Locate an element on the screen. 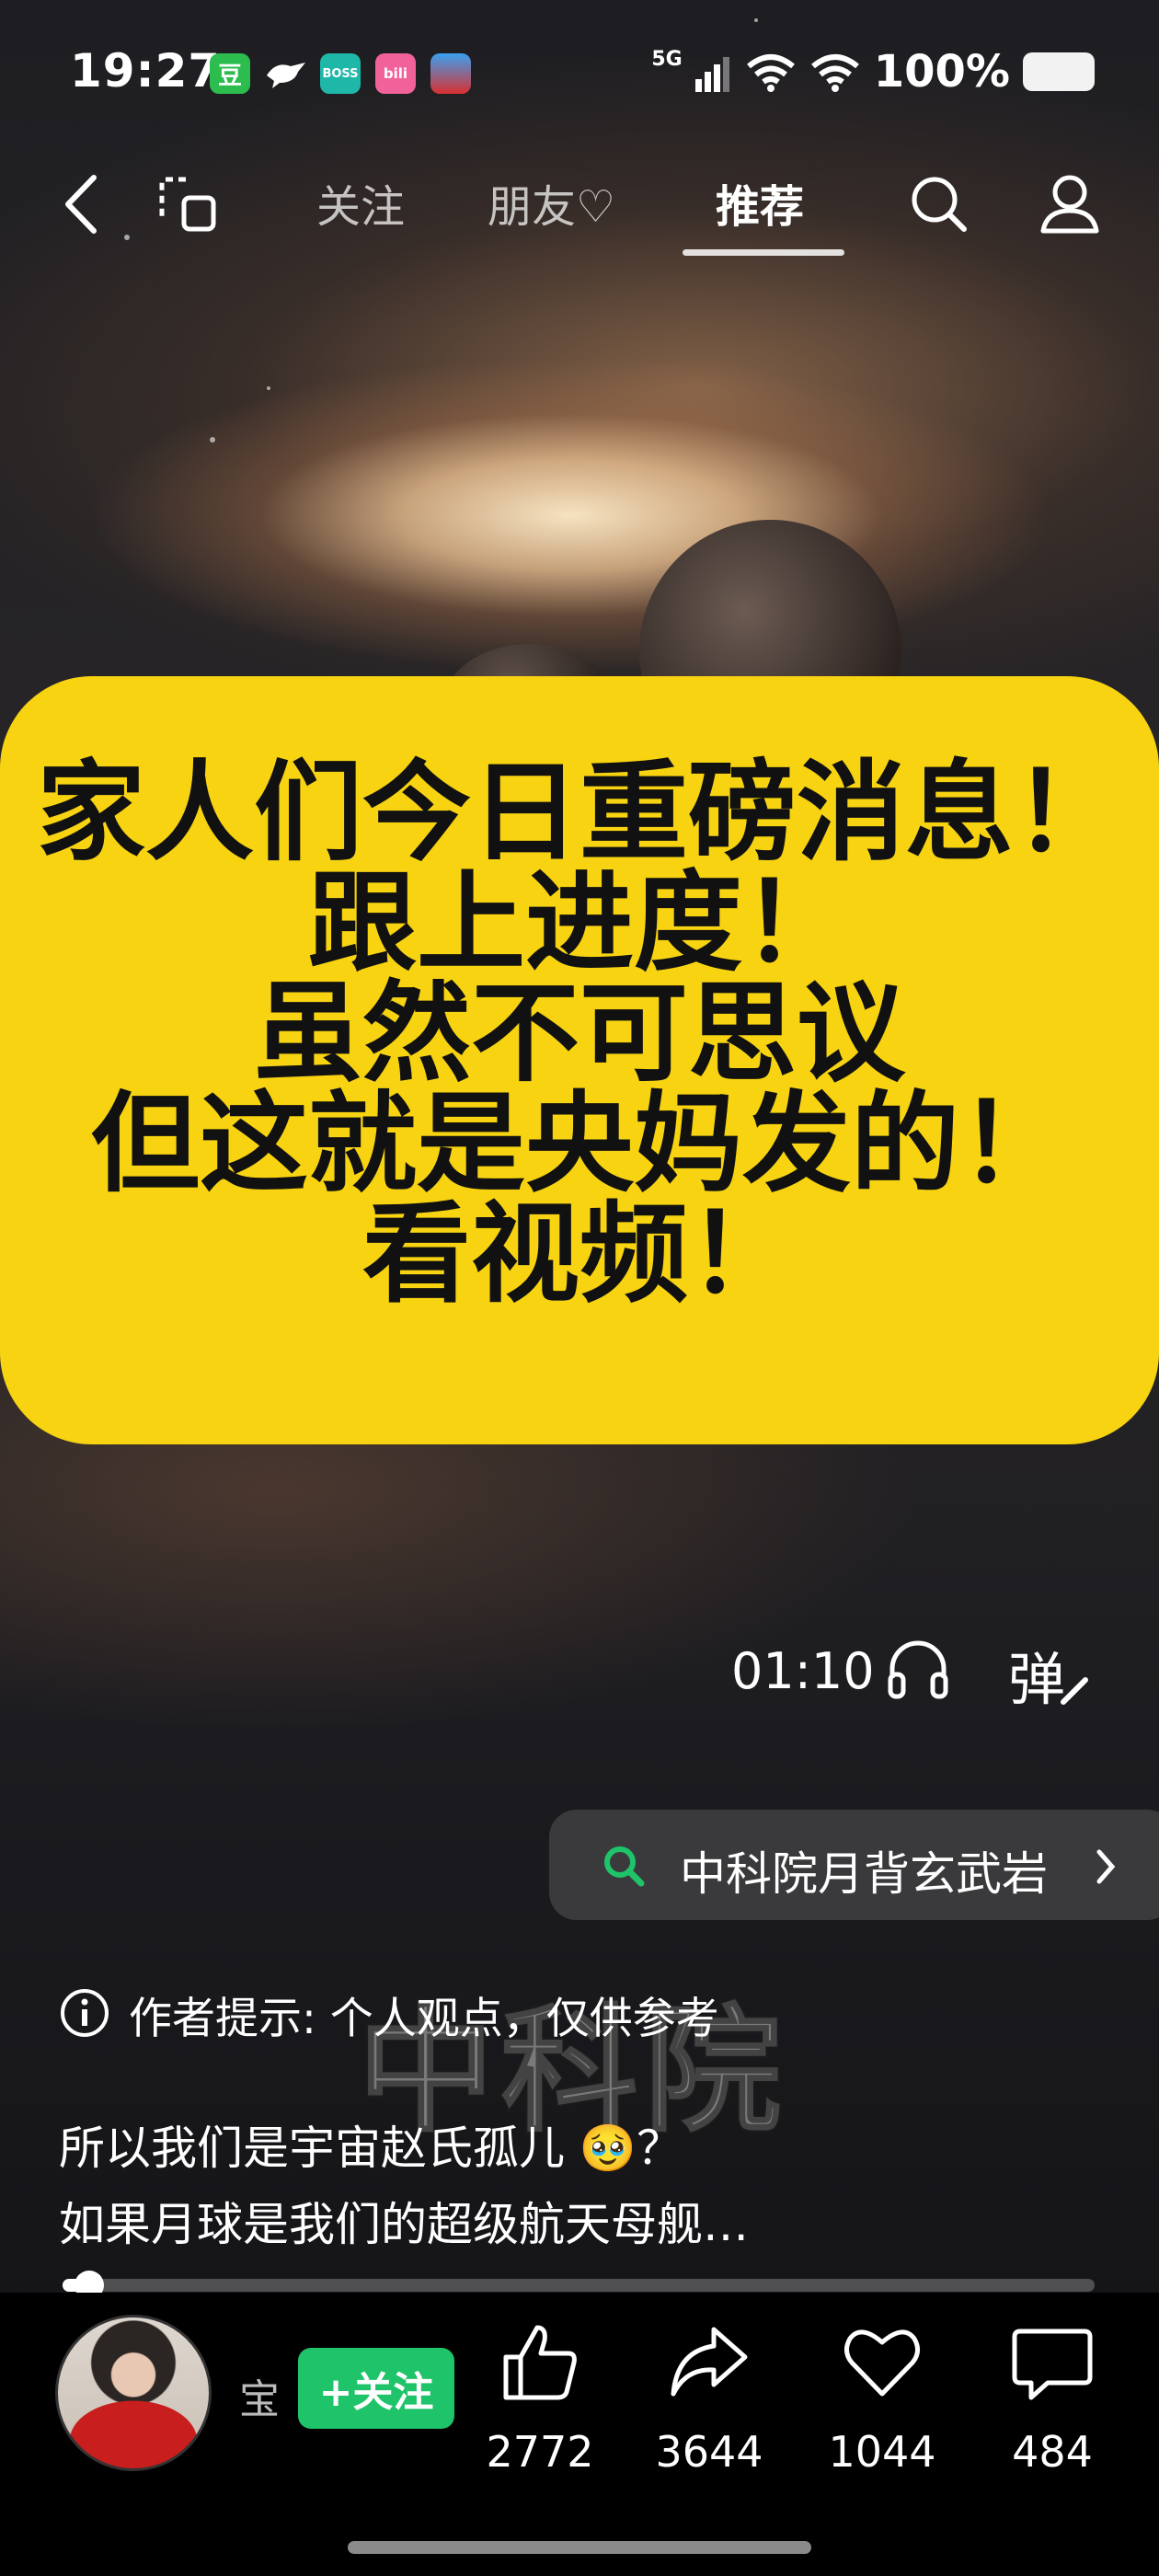 The height and width of the screenshot is (2576, 1159). douban-app-icon: 豆 is located at coordinates (230, 73).